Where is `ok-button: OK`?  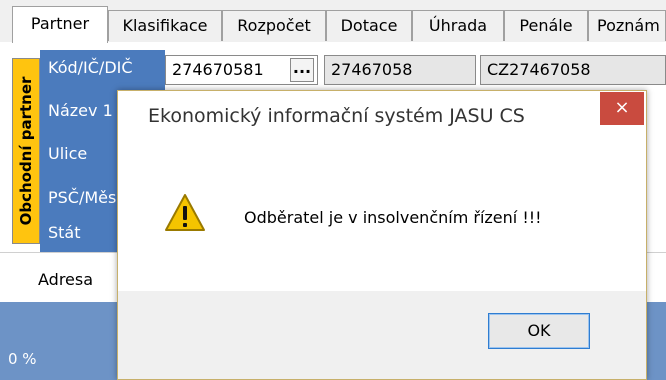 ok-button: OK is located at coordinates (539, 331).